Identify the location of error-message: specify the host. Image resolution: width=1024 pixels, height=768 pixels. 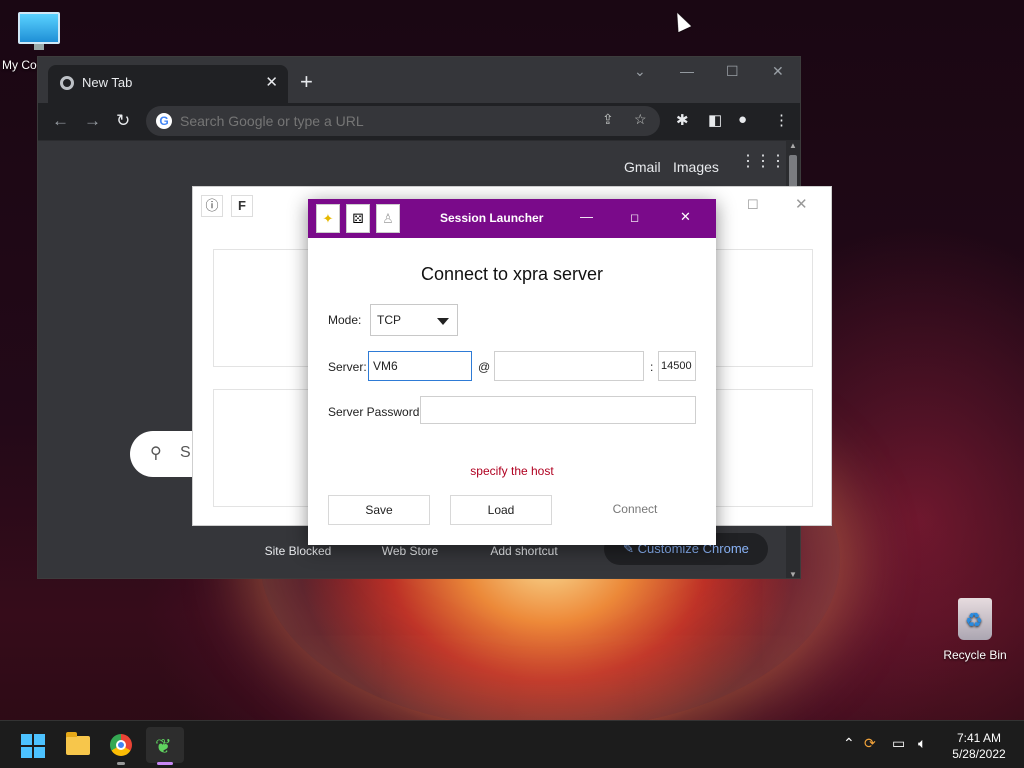
(512, 471).